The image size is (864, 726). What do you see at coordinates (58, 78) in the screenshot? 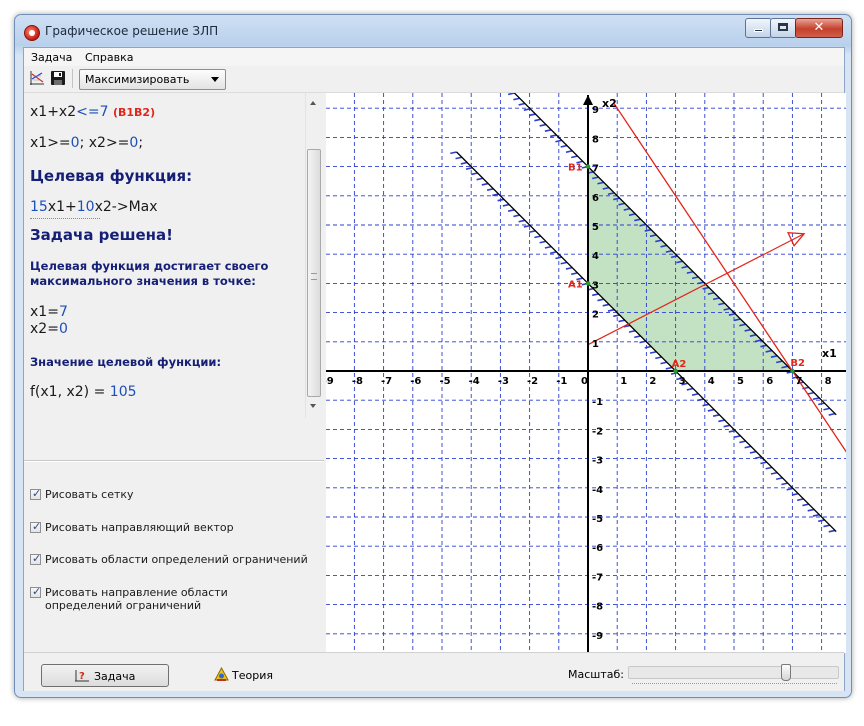
I see `save-icon` at bounding box center [58, 78].